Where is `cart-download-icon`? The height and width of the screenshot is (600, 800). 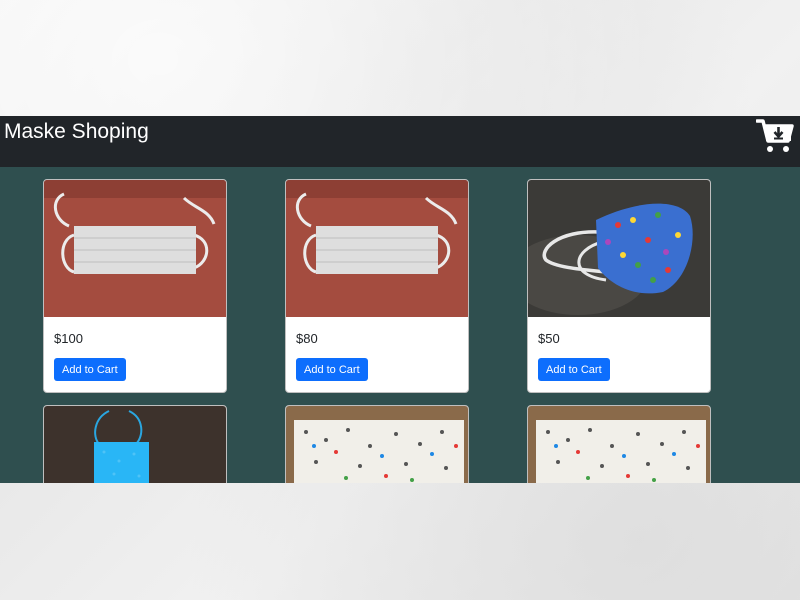
cart-download-icon is located at coordinates (774, 135).